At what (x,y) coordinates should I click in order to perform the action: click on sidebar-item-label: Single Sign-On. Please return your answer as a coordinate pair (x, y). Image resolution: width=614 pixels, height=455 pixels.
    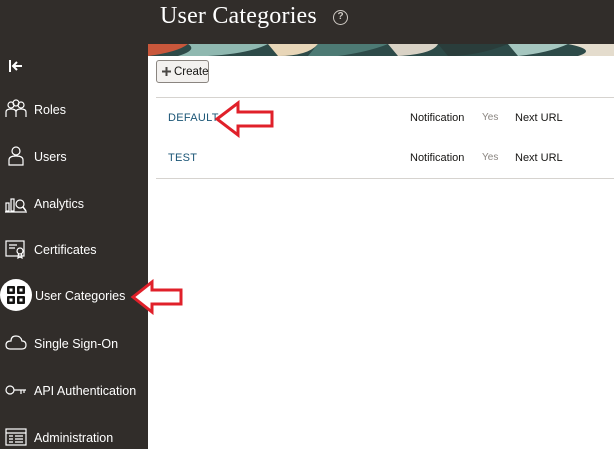
    Looking at the image, I should click on (76, 344).